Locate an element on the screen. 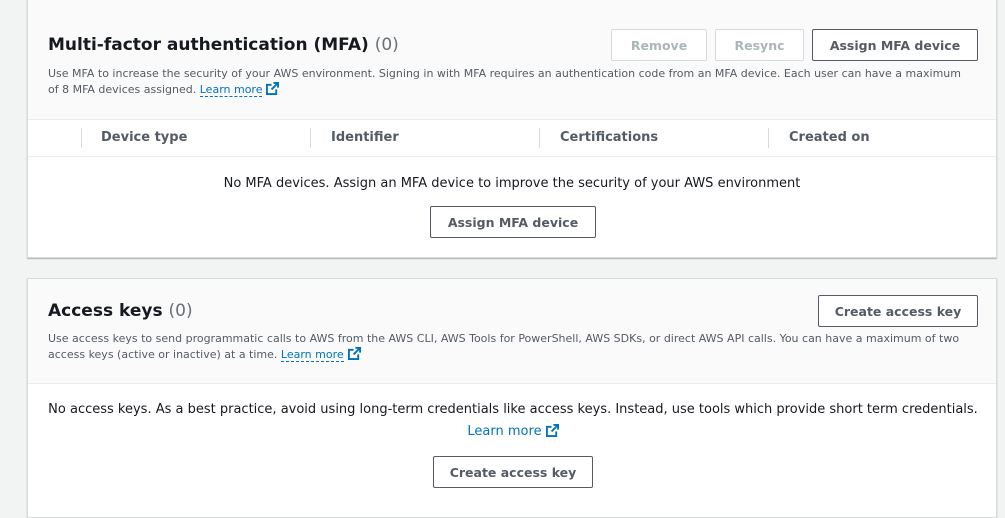  access-keys-learn-more-label: Learn more is located at coordinates (312, 354).